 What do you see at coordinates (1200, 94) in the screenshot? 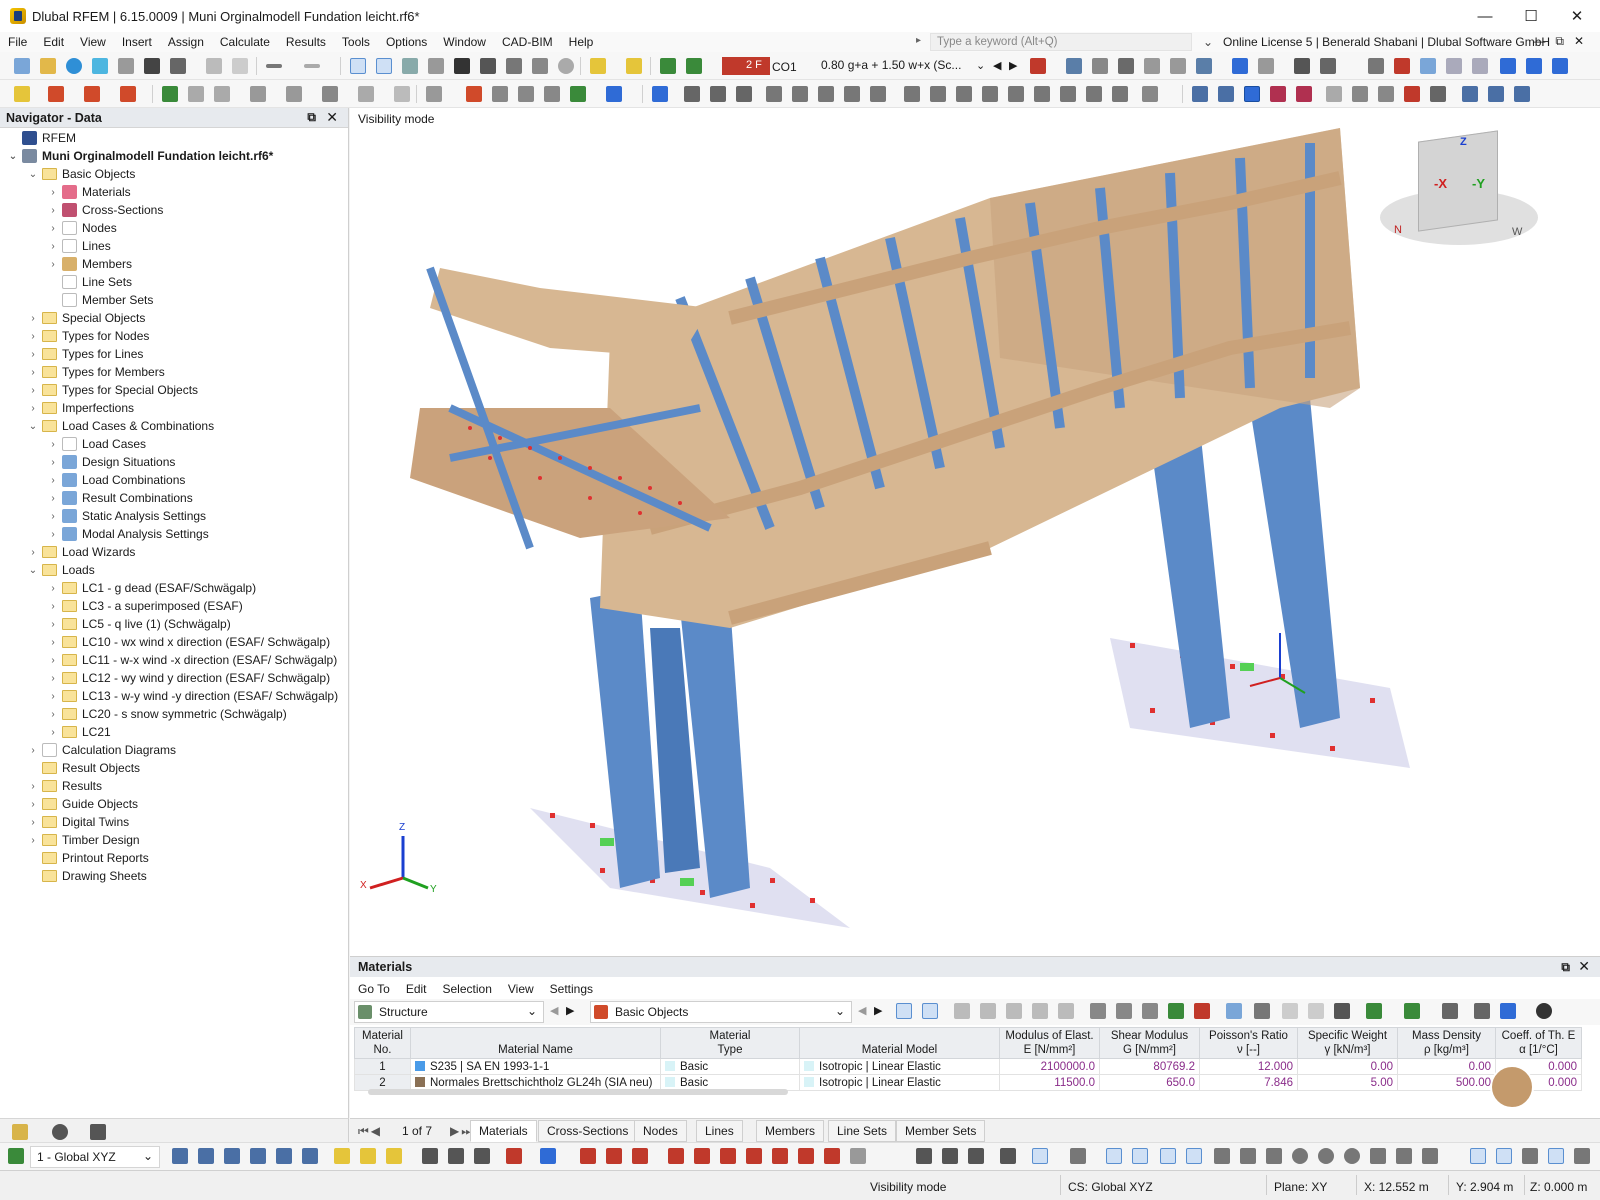
I see `grid-icon` at bounding box center [1200, 94].